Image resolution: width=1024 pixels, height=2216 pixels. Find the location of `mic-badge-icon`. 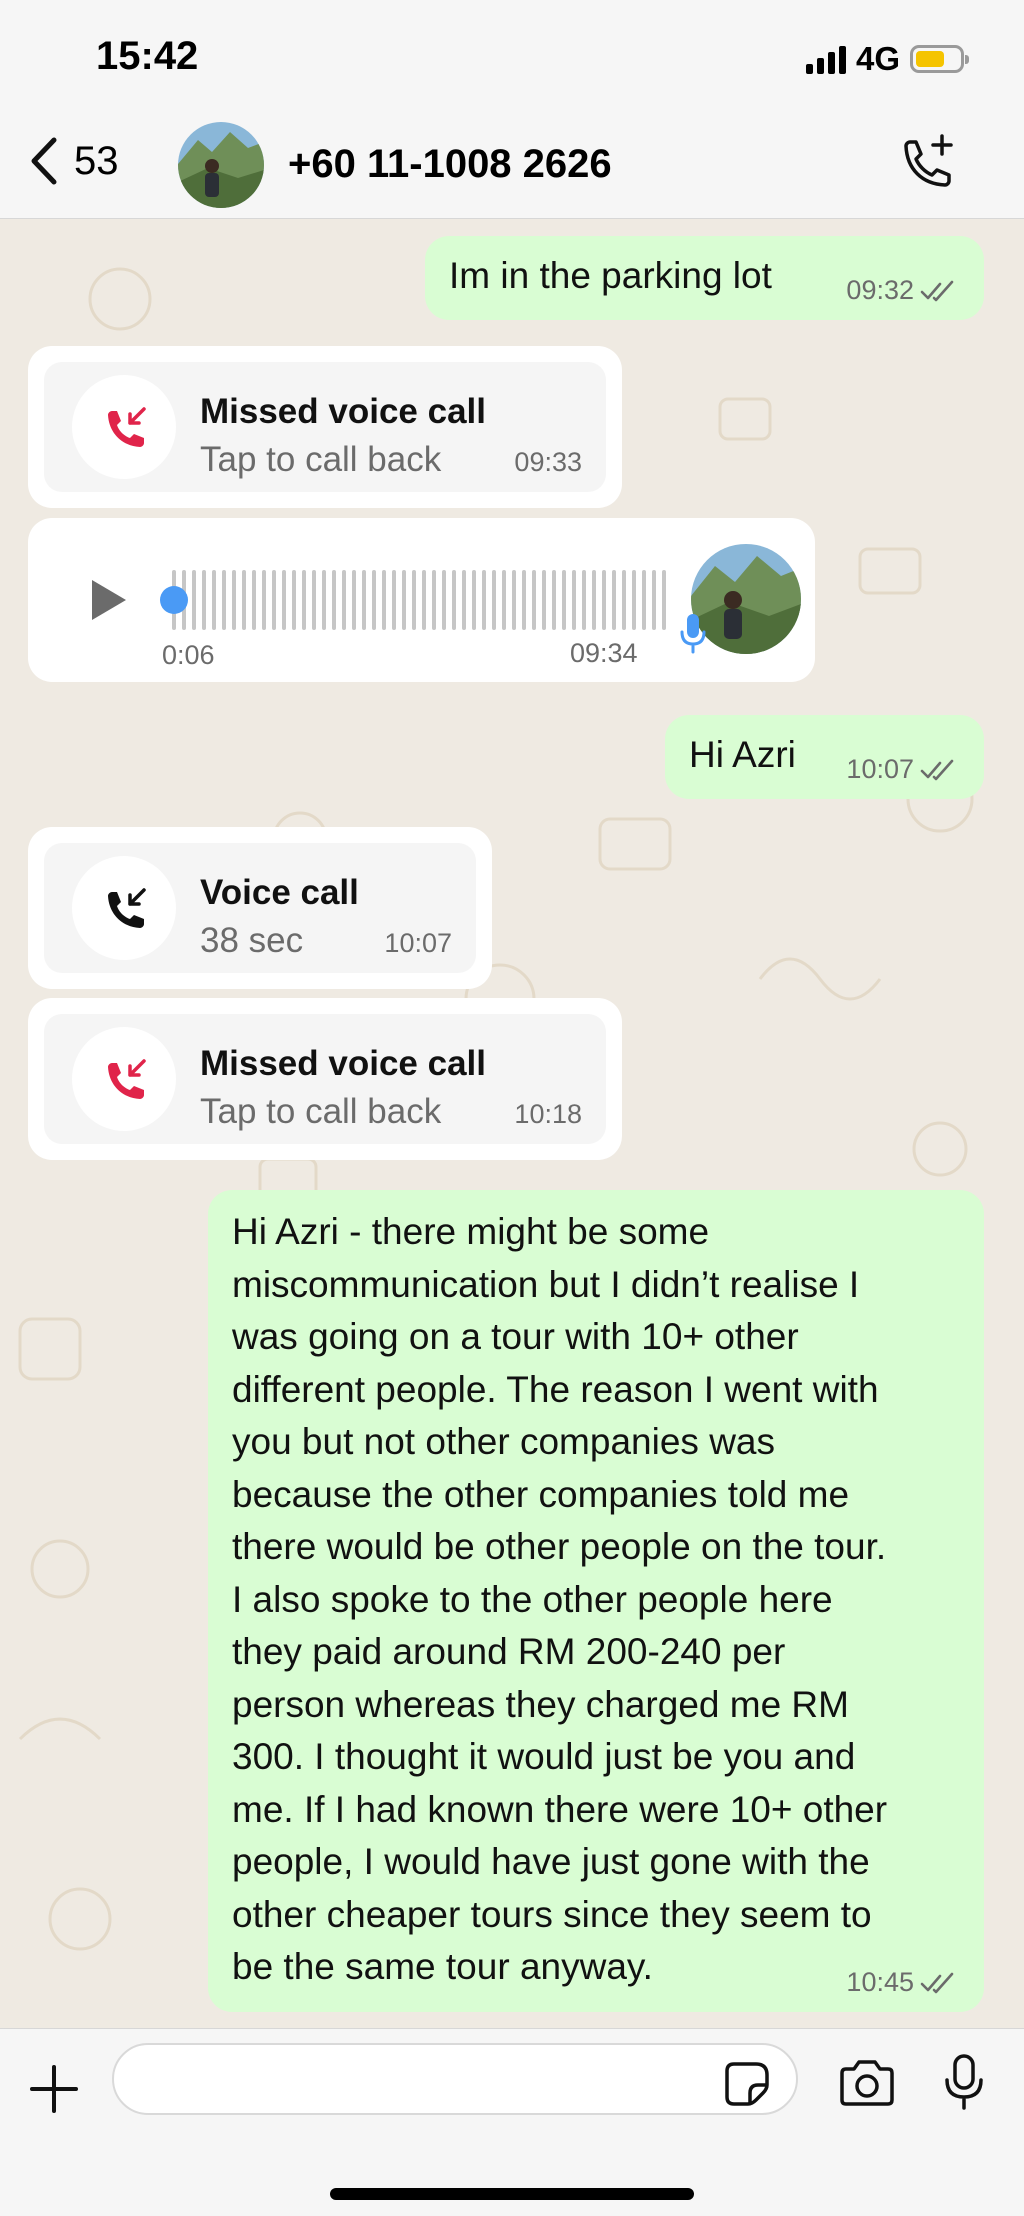

mic-badge-icon is located at coordinates (693, 634).